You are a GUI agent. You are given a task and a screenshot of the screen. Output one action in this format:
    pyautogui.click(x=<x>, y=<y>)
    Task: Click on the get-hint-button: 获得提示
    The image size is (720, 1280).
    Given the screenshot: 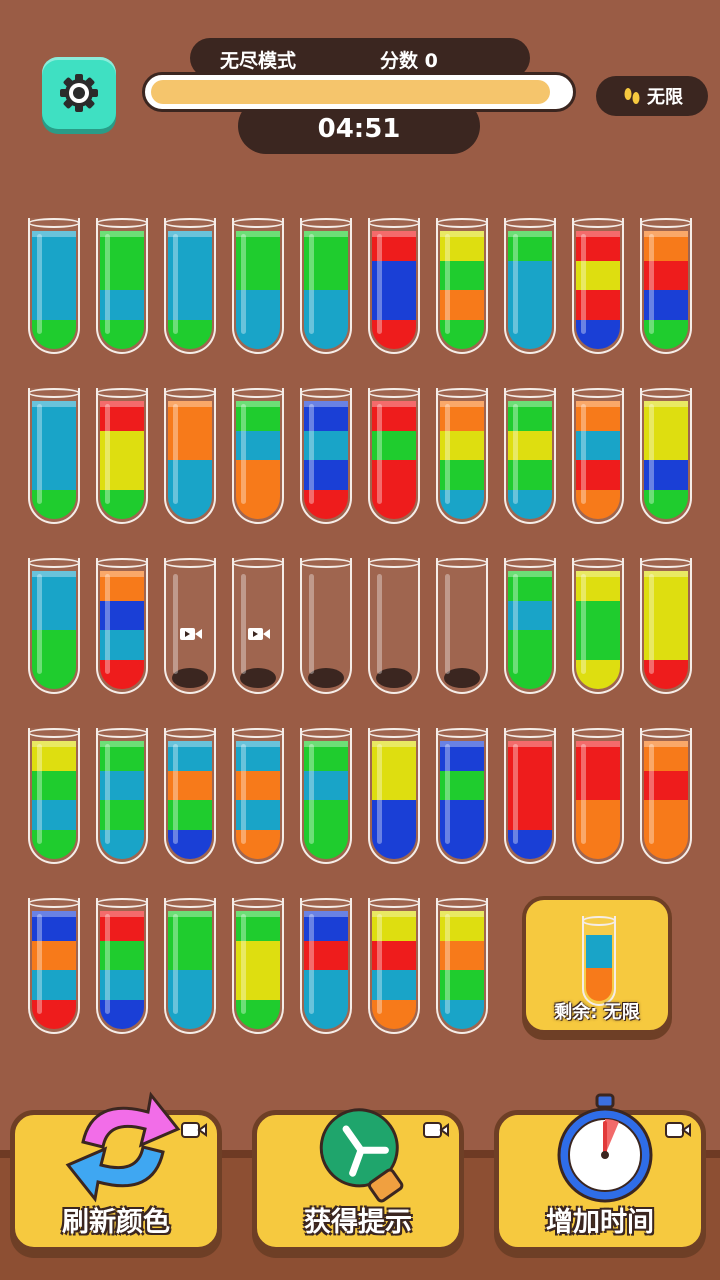 What is the action you would take?
    pyautogui.click(x=358, y=1180)
    